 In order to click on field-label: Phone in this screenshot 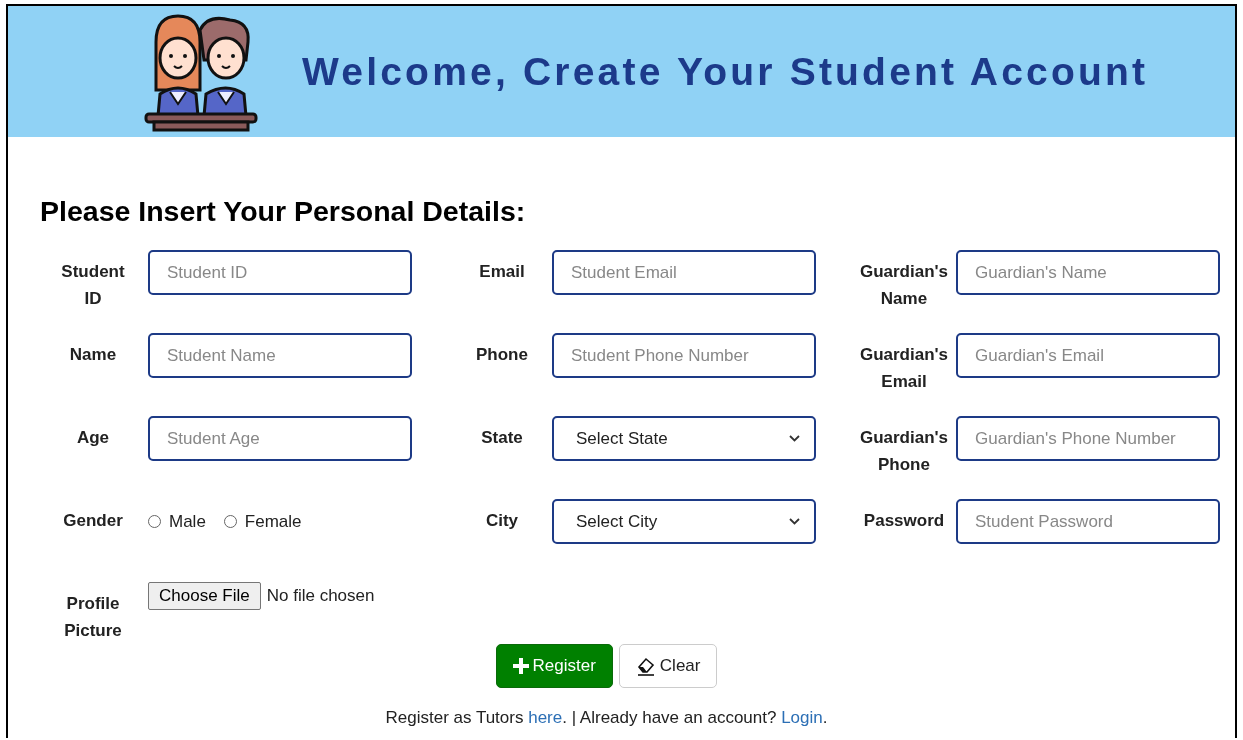, I will do `click(502, 355)`.